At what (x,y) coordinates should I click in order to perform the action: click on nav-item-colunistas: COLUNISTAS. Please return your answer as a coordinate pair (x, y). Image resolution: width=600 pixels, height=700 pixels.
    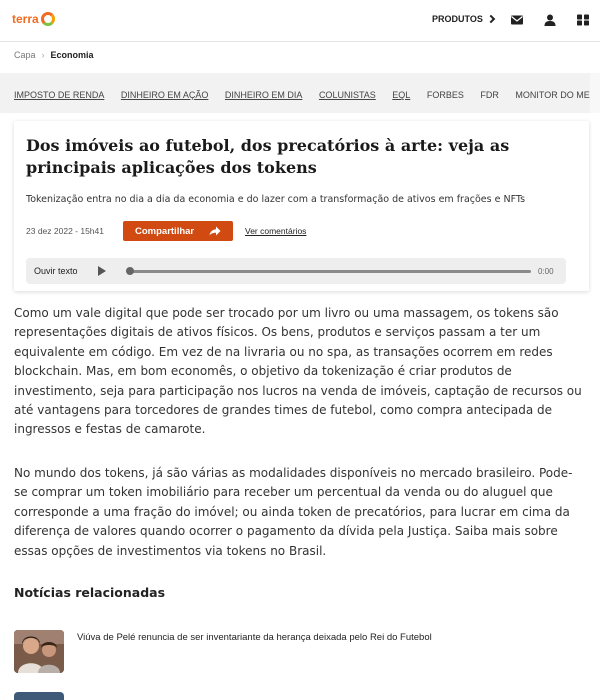
    Looking at the image, I should click on (347, 95).